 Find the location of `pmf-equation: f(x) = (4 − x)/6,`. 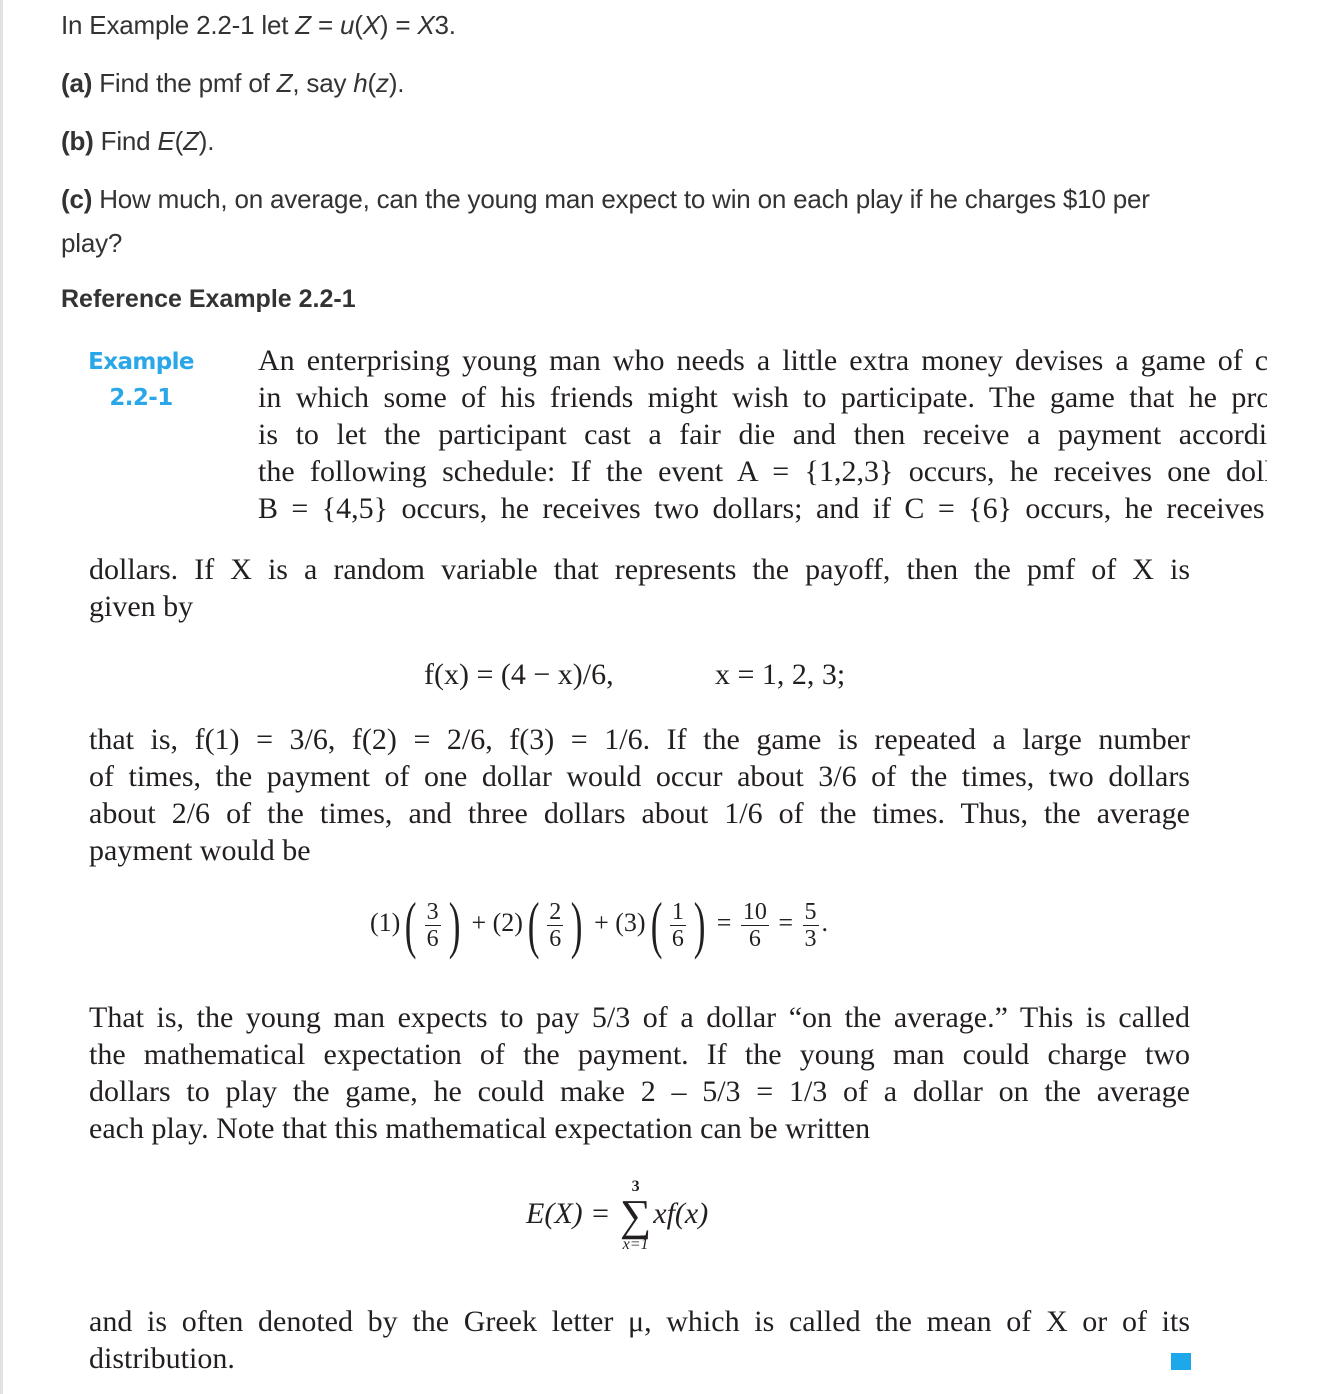

pmf-equation: f(x) = (4 − x)/6, is located at coordinates (519, 675).